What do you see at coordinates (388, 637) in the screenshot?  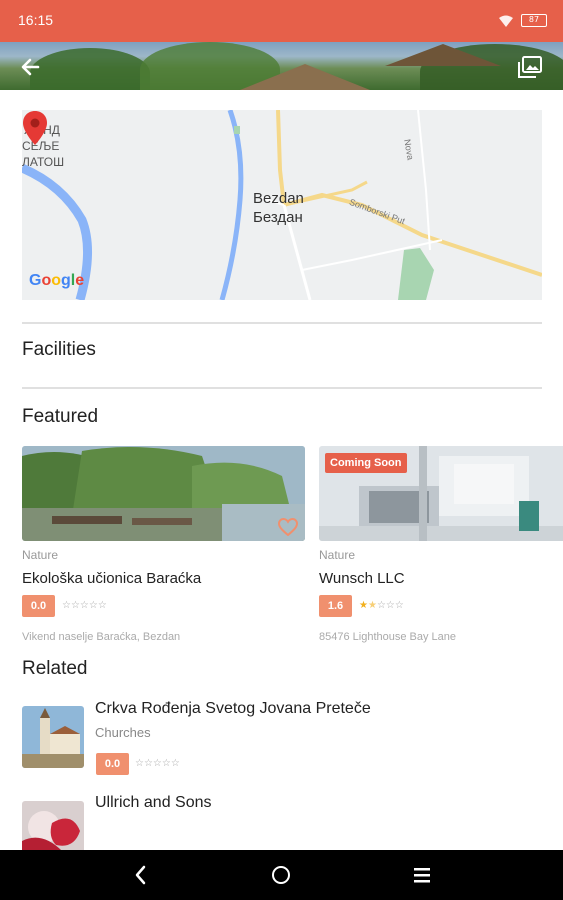 I see `featured-card-address: 85476 Lighthouse Bay Lane` at bounding box center [388, 637].